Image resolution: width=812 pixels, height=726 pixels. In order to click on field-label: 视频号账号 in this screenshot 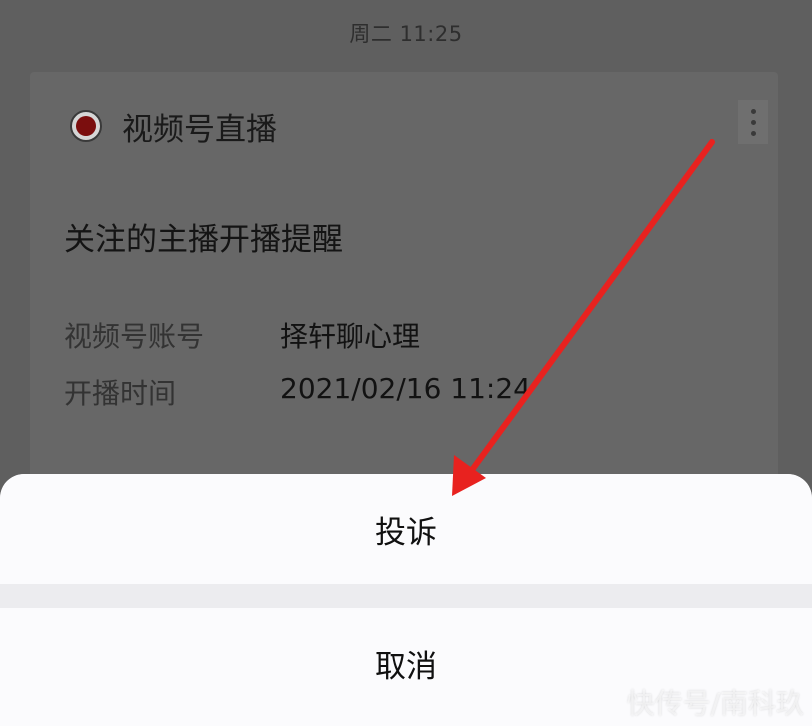, I will do `click(134, 336)`.